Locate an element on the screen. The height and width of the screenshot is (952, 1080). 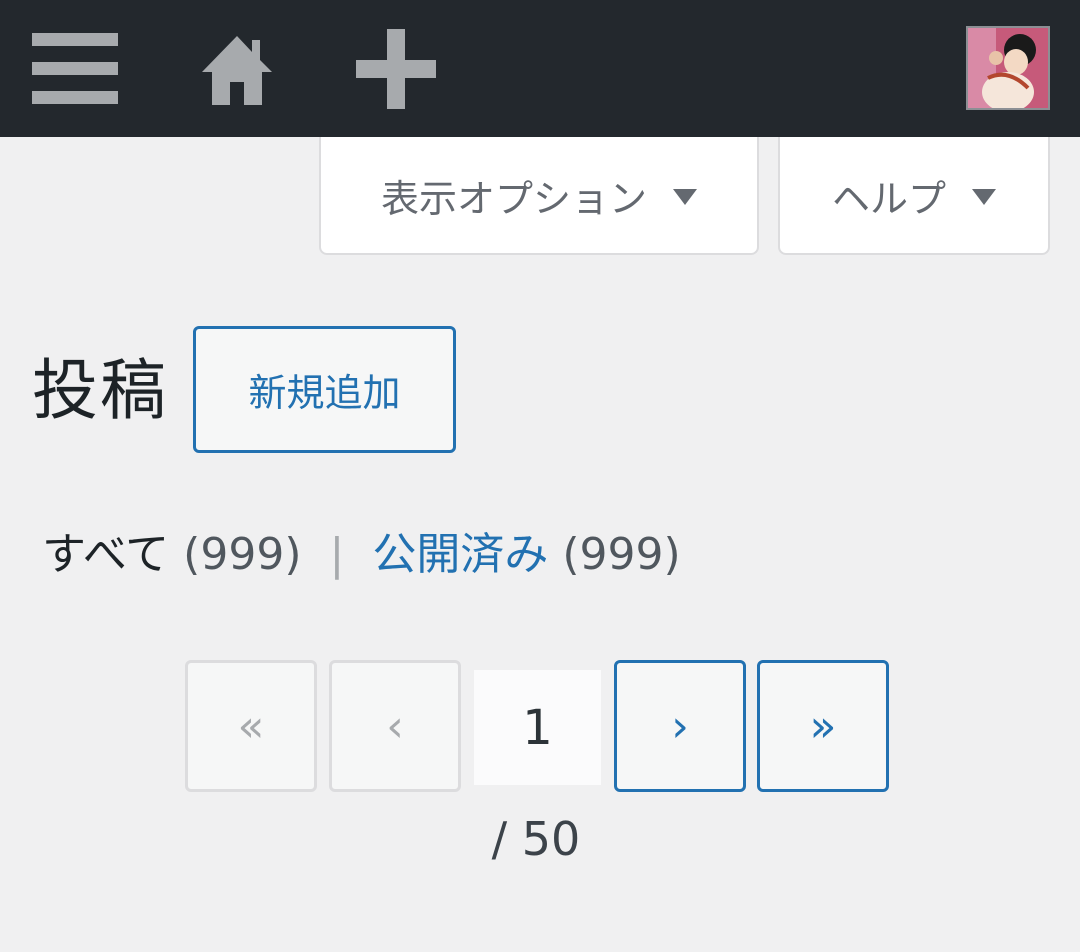
user-avatar is located at coordinates (1008, 68).